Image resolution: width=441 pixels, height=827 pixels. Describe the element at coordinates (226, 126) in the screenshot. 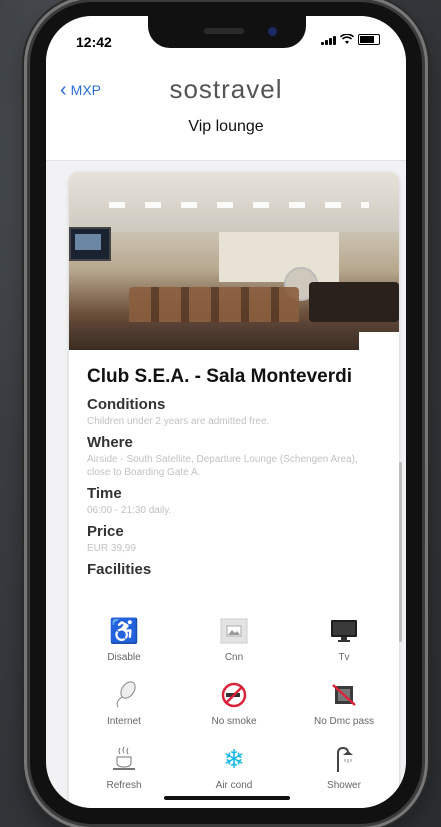

I see `page-title: Vip lounge` at that location.